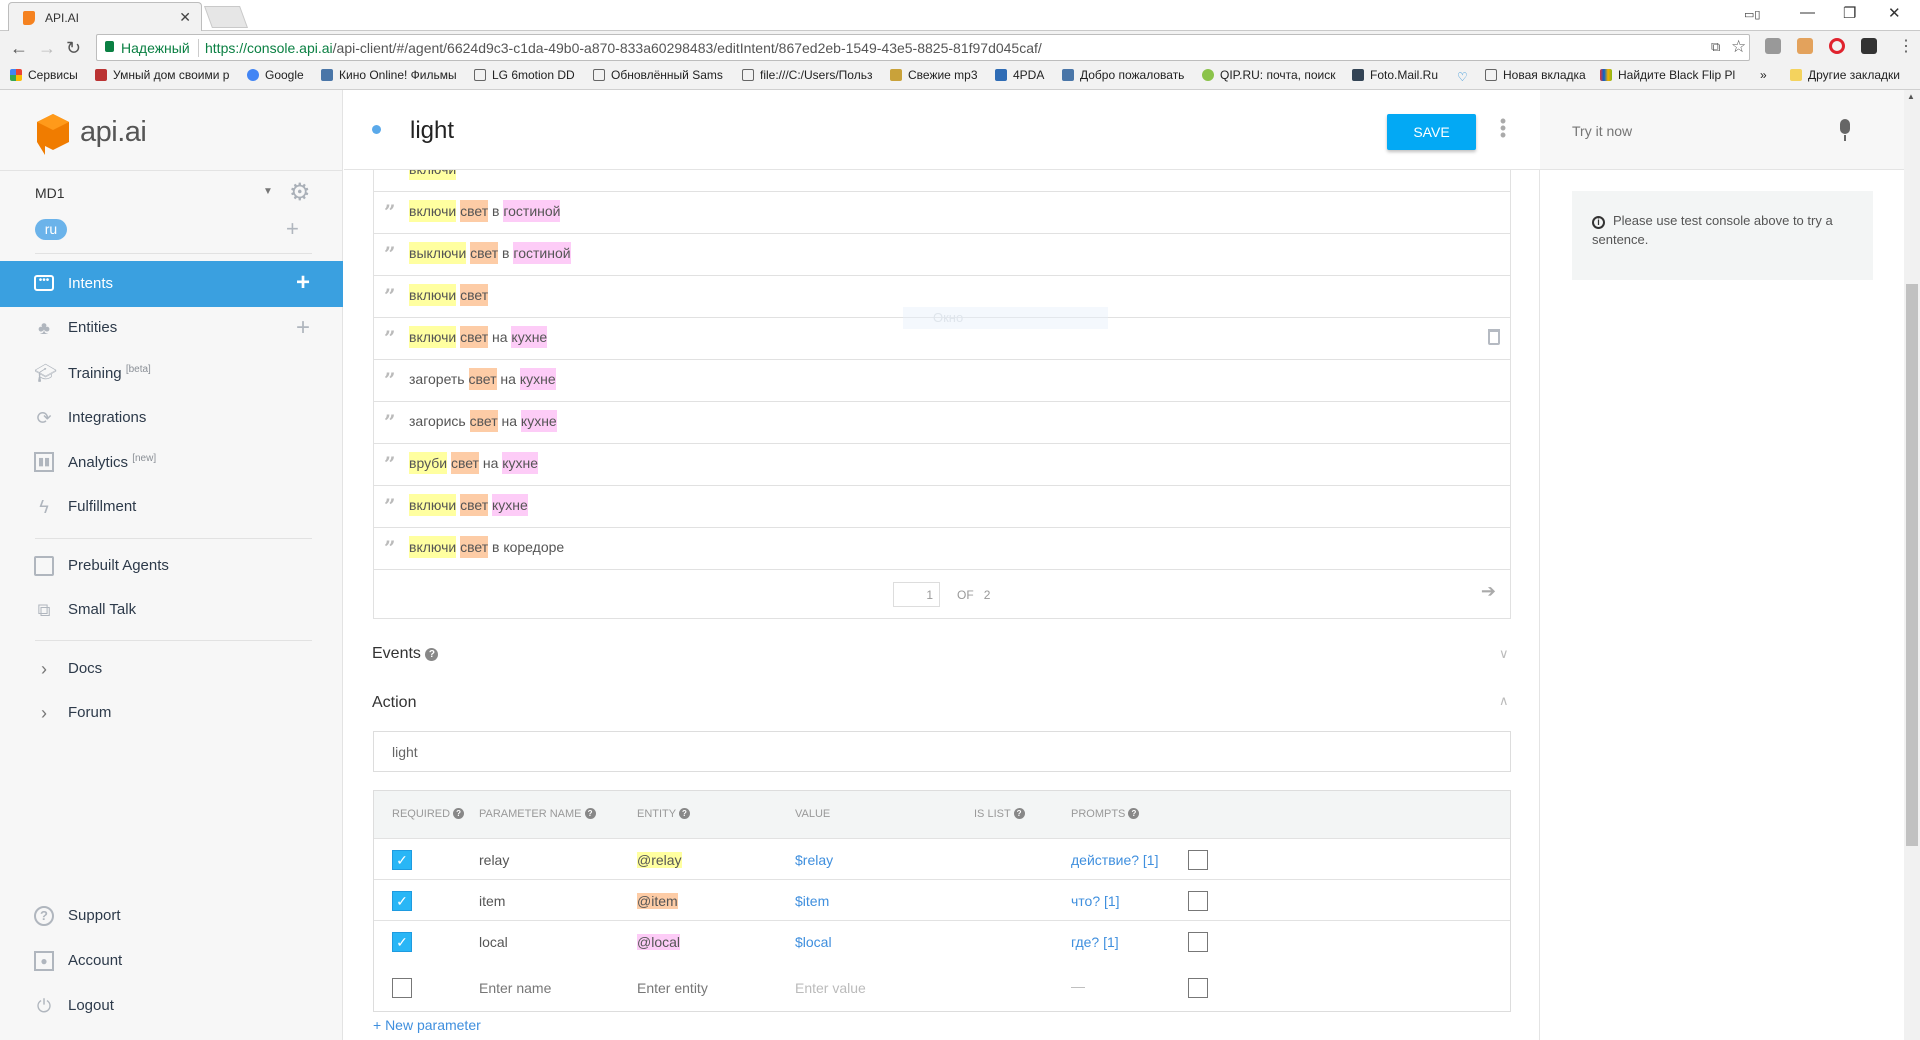  I want to click on parameter-name: relay, so click(494, 860).